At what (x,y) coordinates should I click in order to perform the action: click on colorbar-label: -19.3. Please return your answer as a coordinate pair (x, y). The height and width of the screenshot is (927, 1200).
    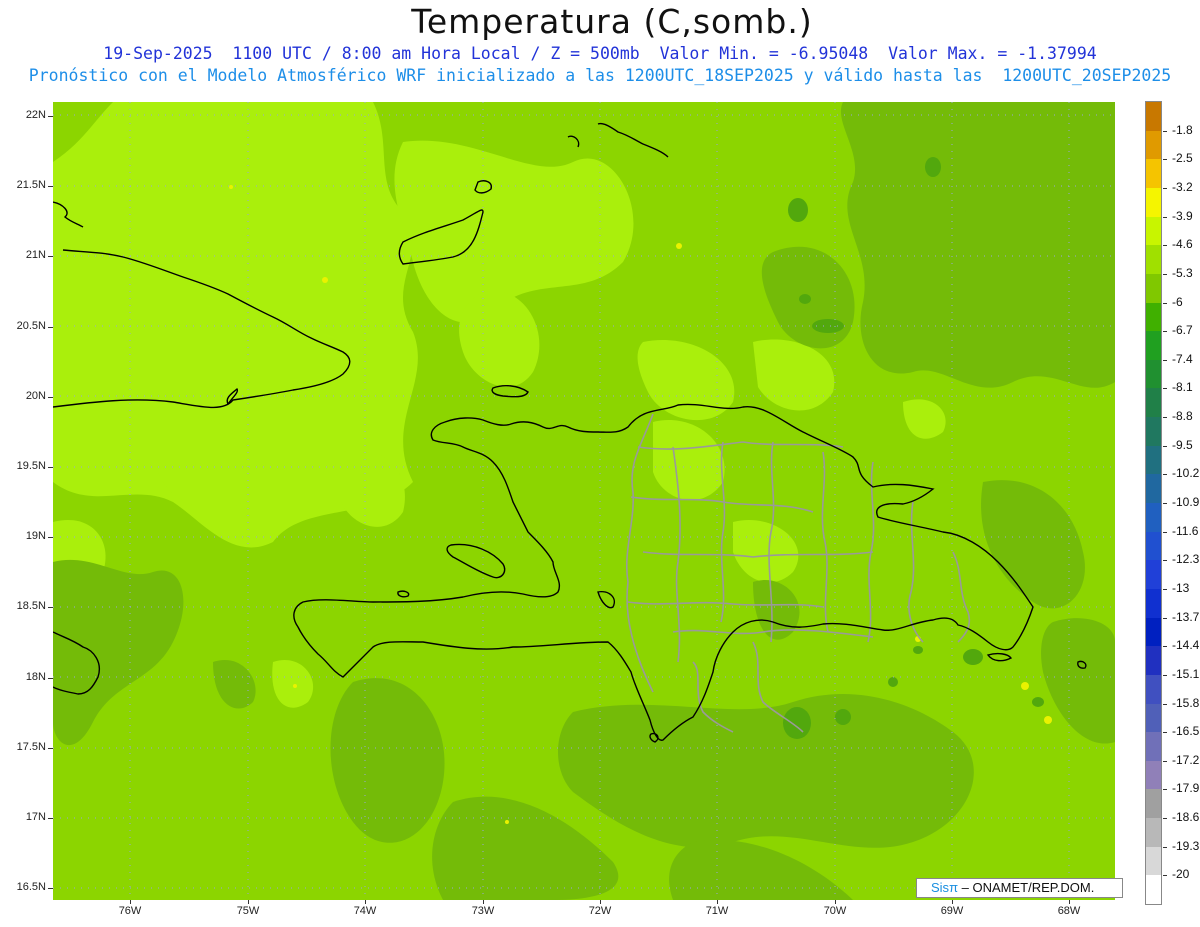
    Looking at the image, I should click on (1186, 845).